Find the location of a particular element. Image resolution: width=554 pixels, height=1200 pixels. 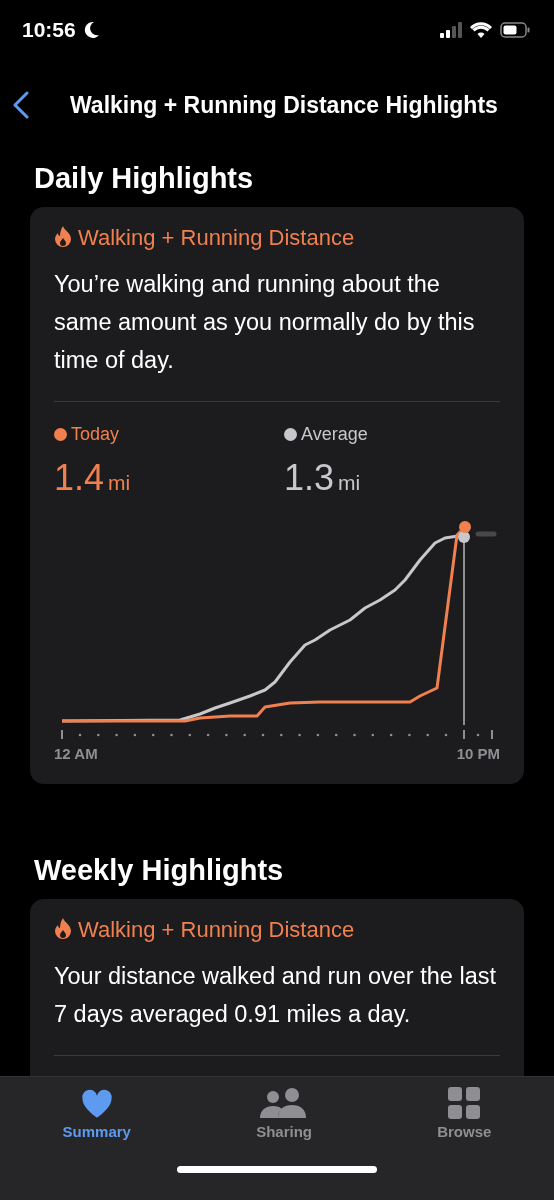

today-point is located at coordinates (465, 527).